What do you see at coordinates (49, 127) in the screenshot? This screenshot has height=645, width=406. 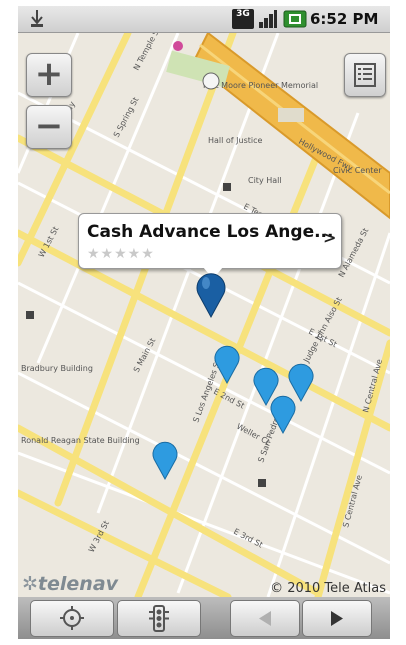 I see `zoom-out-button: −` at bounding box center [49, 127].